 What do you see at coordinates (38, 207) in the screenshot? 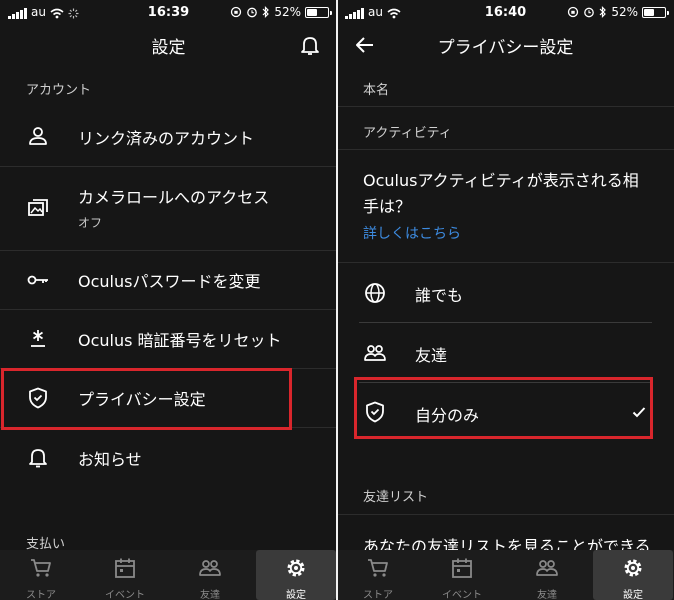
I see `photos-icon` at bounding box center [38, 207].